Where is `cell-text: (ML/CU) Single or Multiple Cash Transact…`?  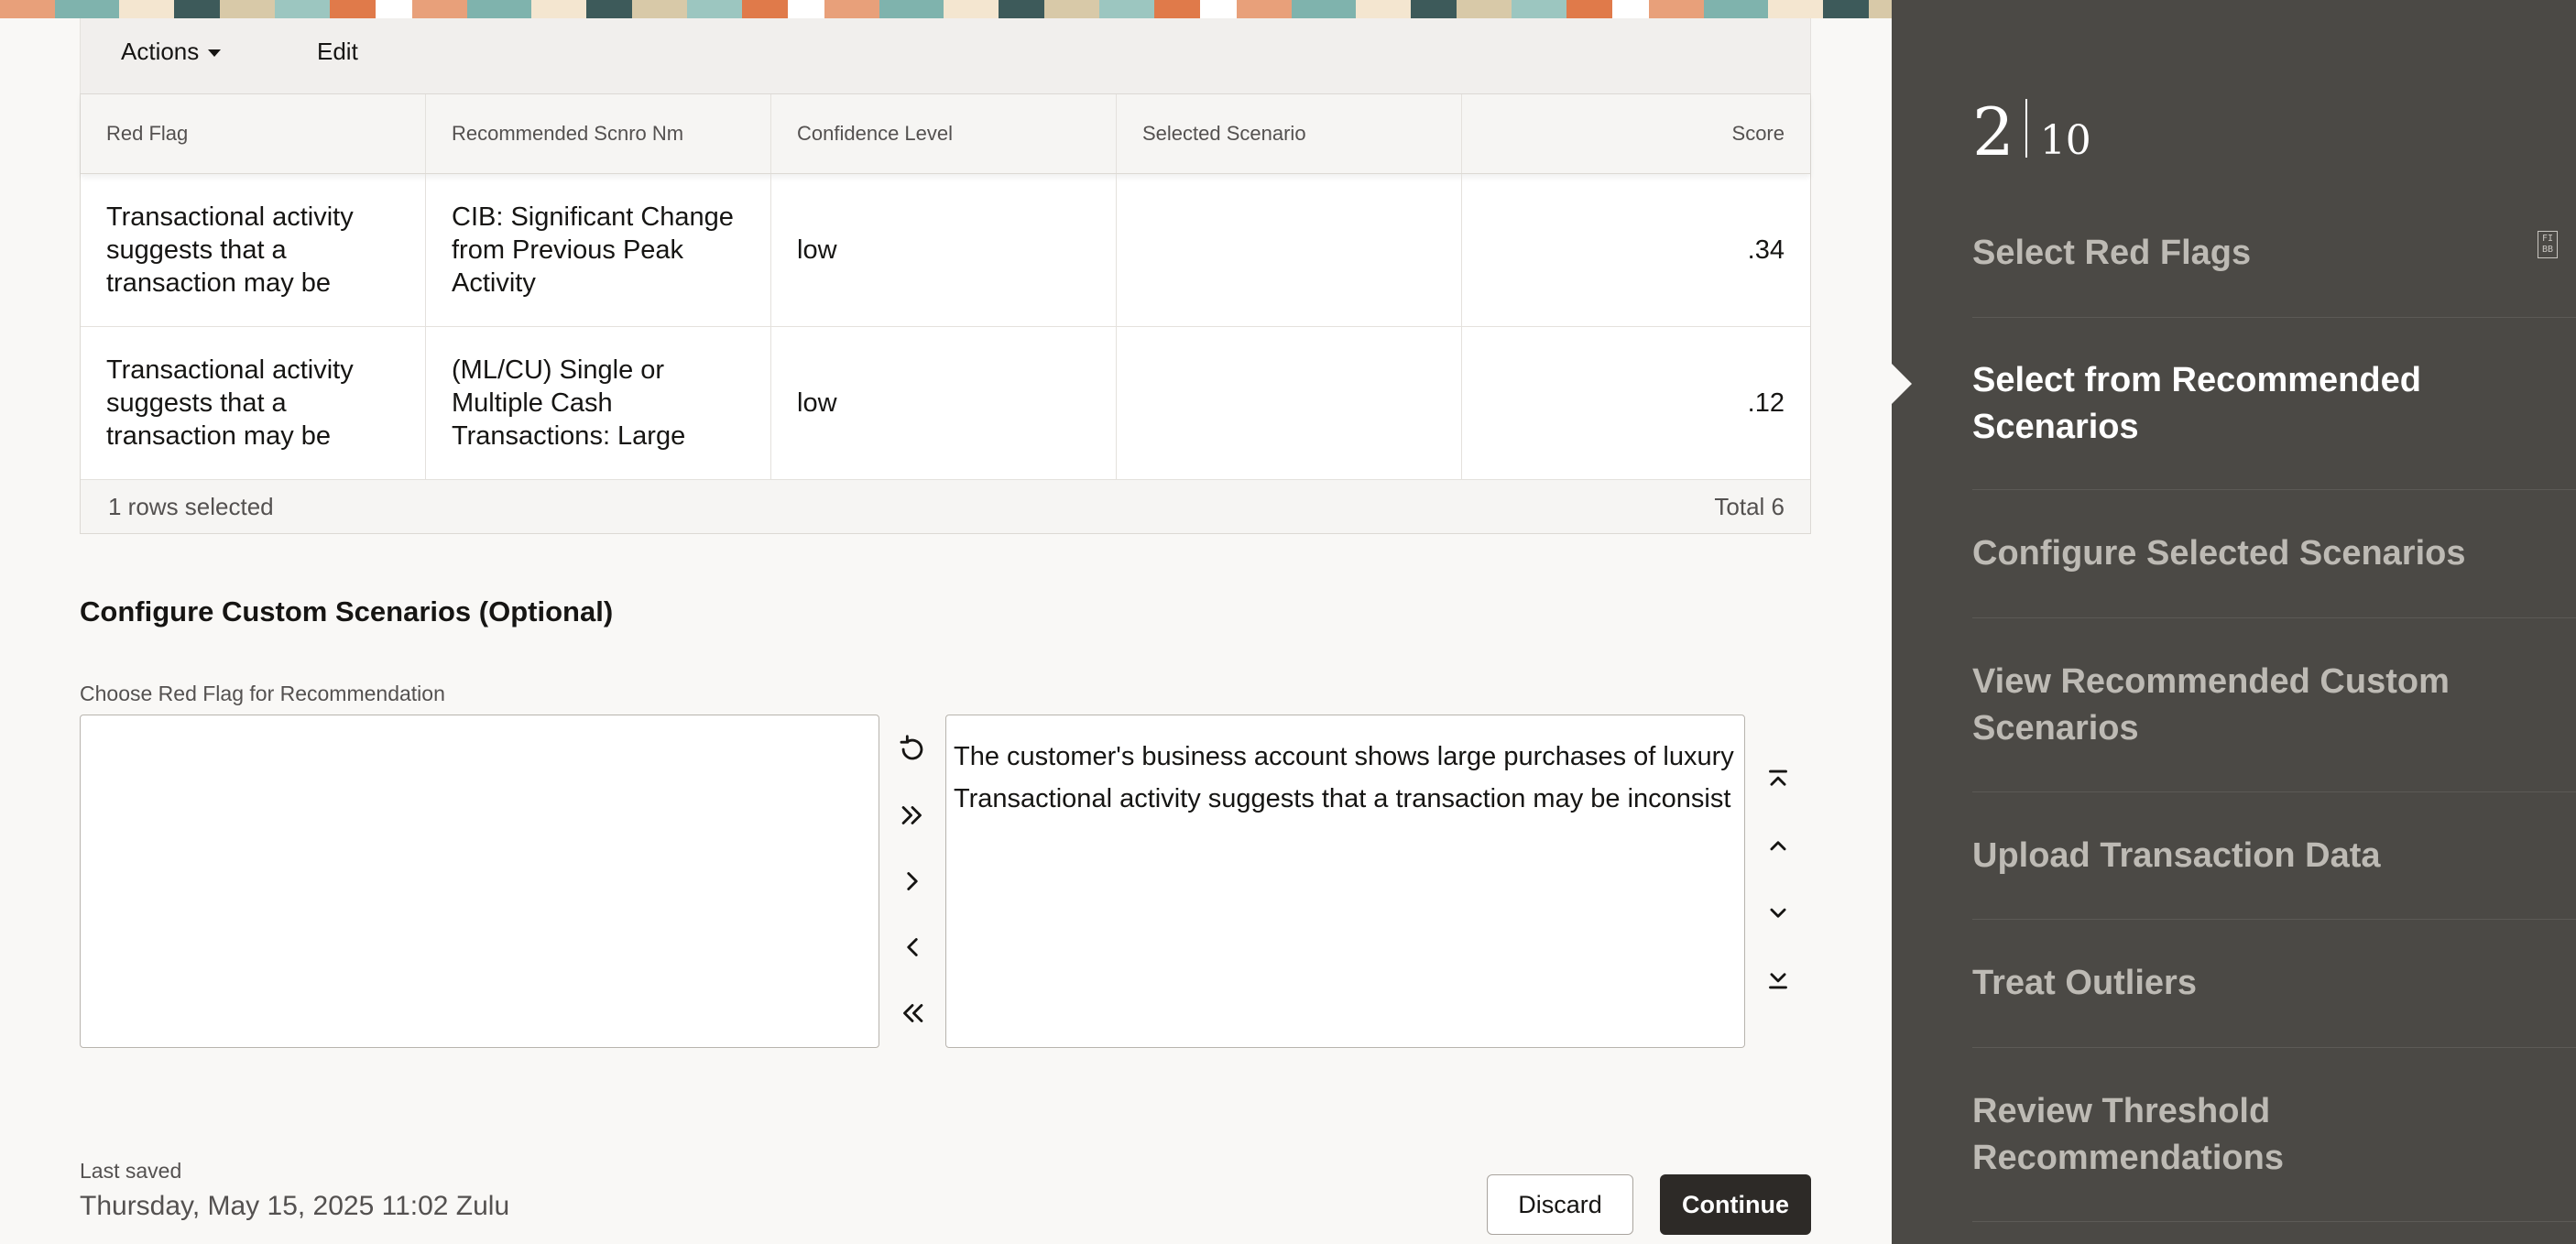 cell-text: (ML/CU) Single or Multiple Cash Transact… is located at coordinates (569, 403).